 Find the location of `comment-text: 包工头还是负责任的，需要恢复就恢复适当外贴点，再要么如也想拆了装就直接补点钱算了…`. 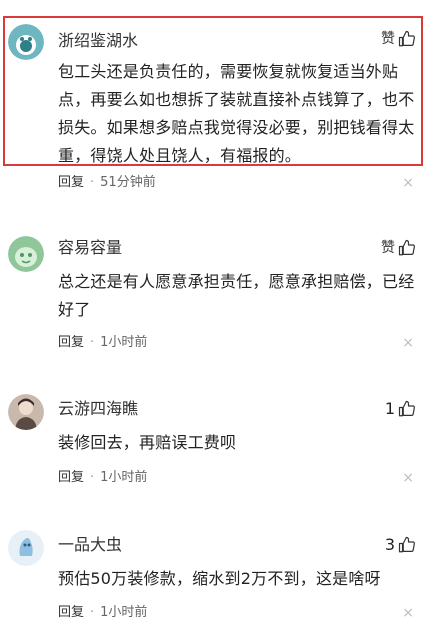

comment-text: 包工头还是负责任的，需要恢复就恢复适当外贴点，再要么如也想拆了装就直接补点钱算了… is located at coordinates (236, 113).